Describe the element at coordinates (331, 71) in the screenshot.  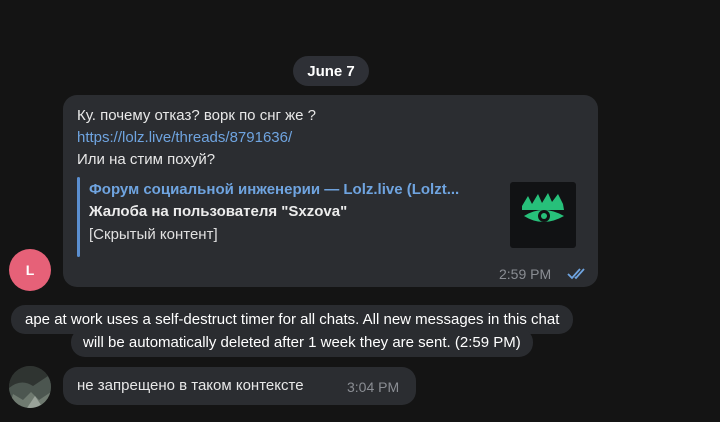
I see `date-separator: June 7` at that location.